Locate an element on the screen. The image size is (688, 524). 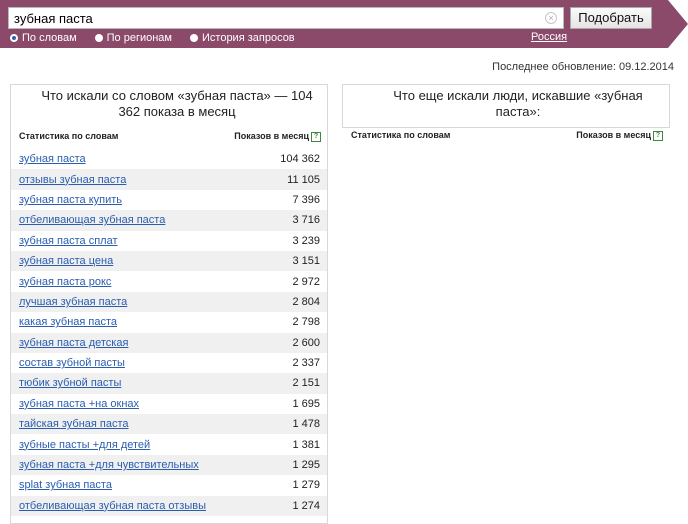
table-row: состав зубной пасты 2 337 is located at coordinates (169, 363).